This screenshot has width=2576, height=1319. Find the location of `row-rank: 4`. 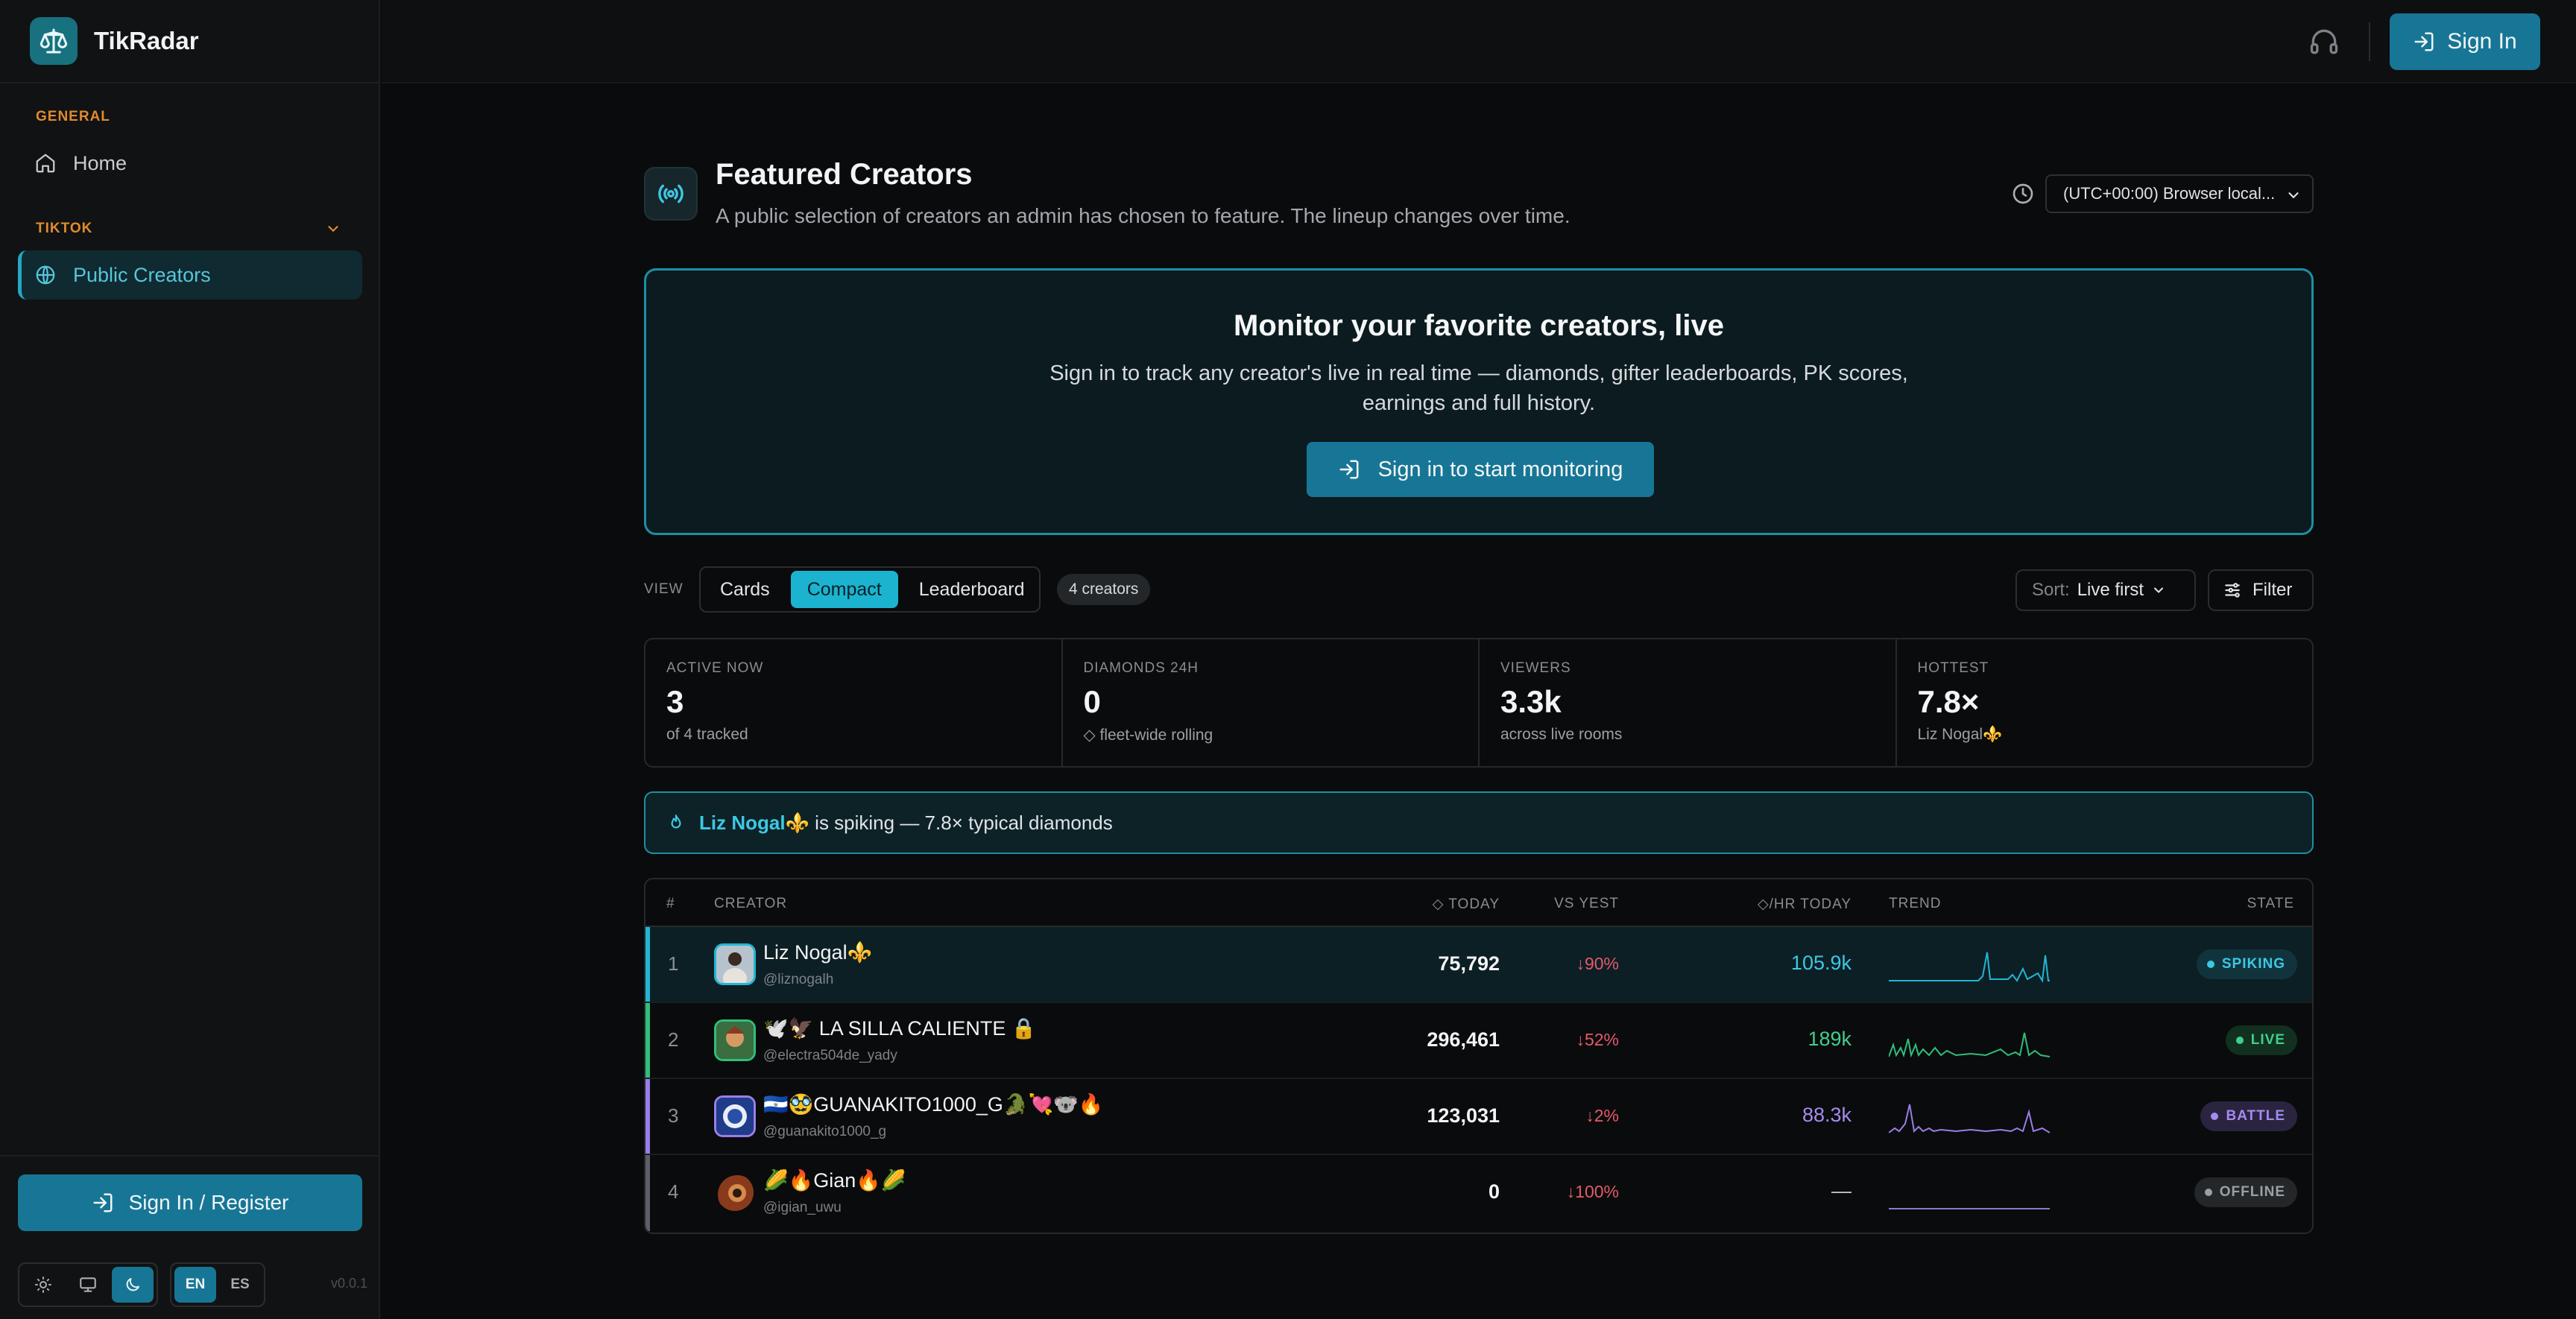

row-rank: 4 is located at coordinates (673, 1191).